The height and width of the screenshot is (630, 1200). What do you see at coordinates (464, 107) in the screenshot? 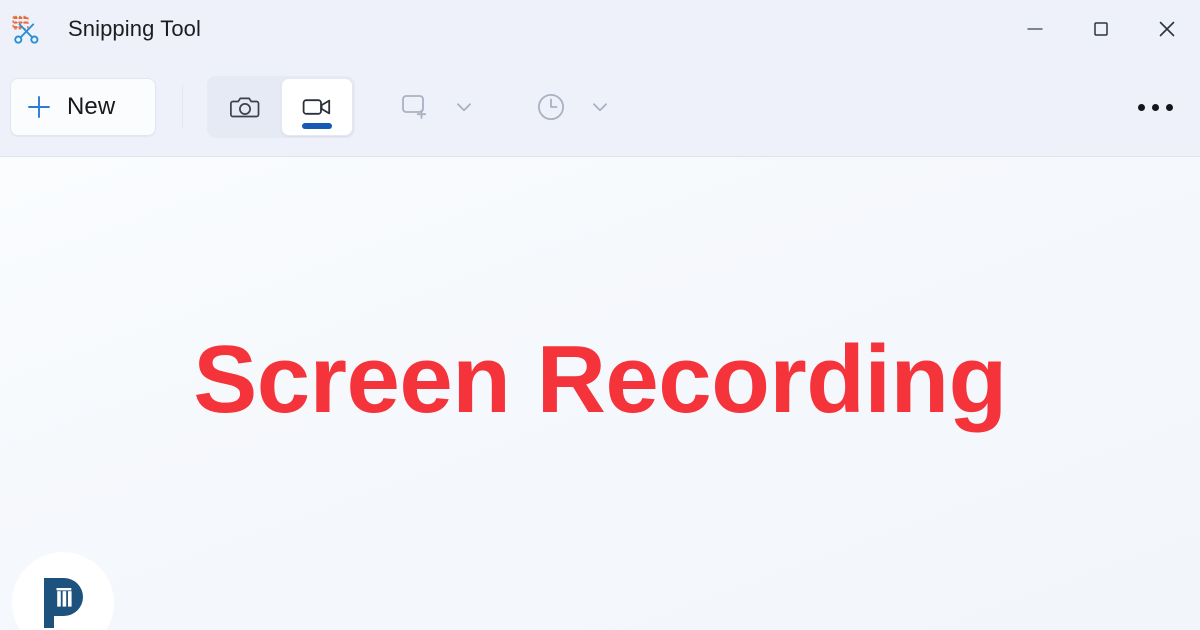
I see `snip-mode-chevron-down-icon` at bounding box center [464, 107].